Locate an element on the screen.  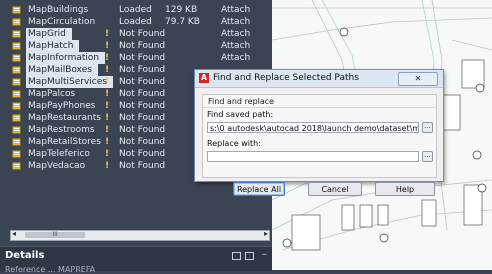
details-view-icon is located at coordinates (236, 256).